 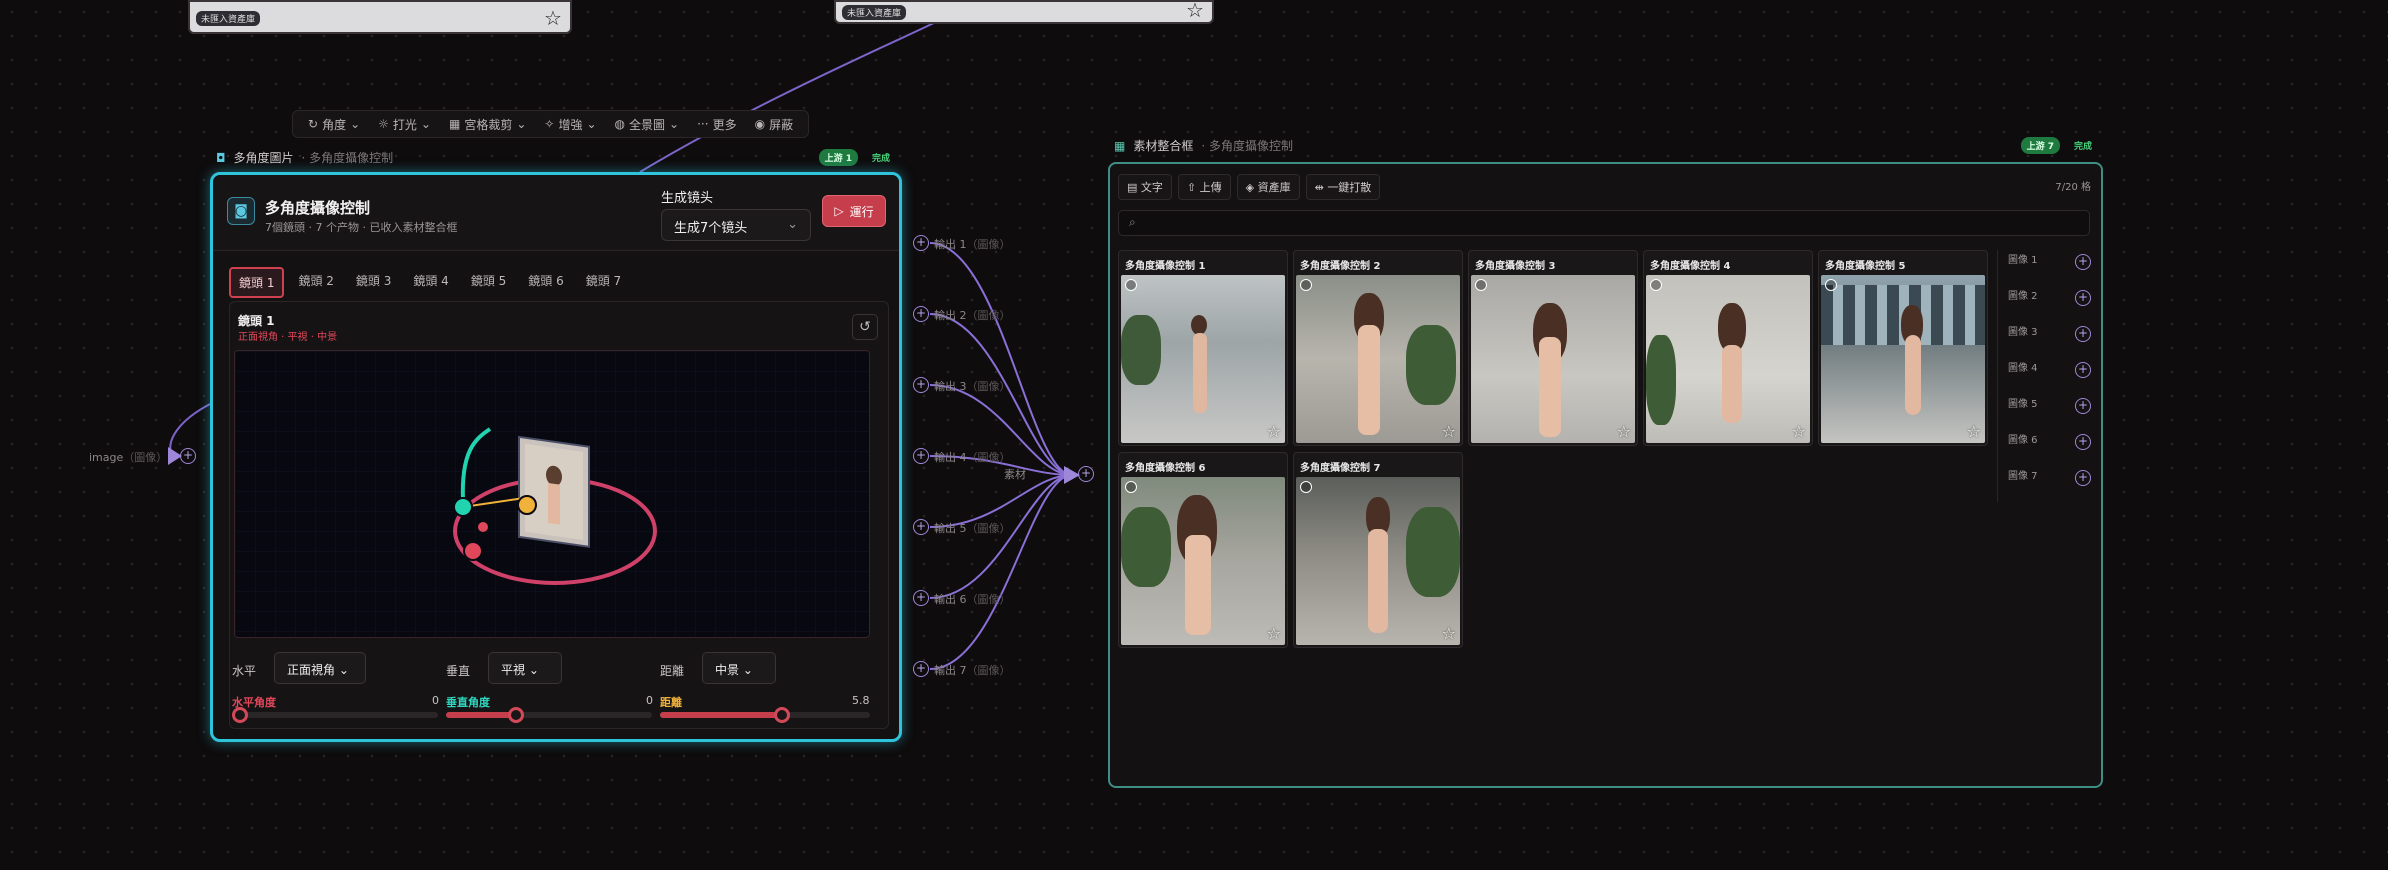 I want to click on run-button: ▷ 運行, so click(x=854, y=211).